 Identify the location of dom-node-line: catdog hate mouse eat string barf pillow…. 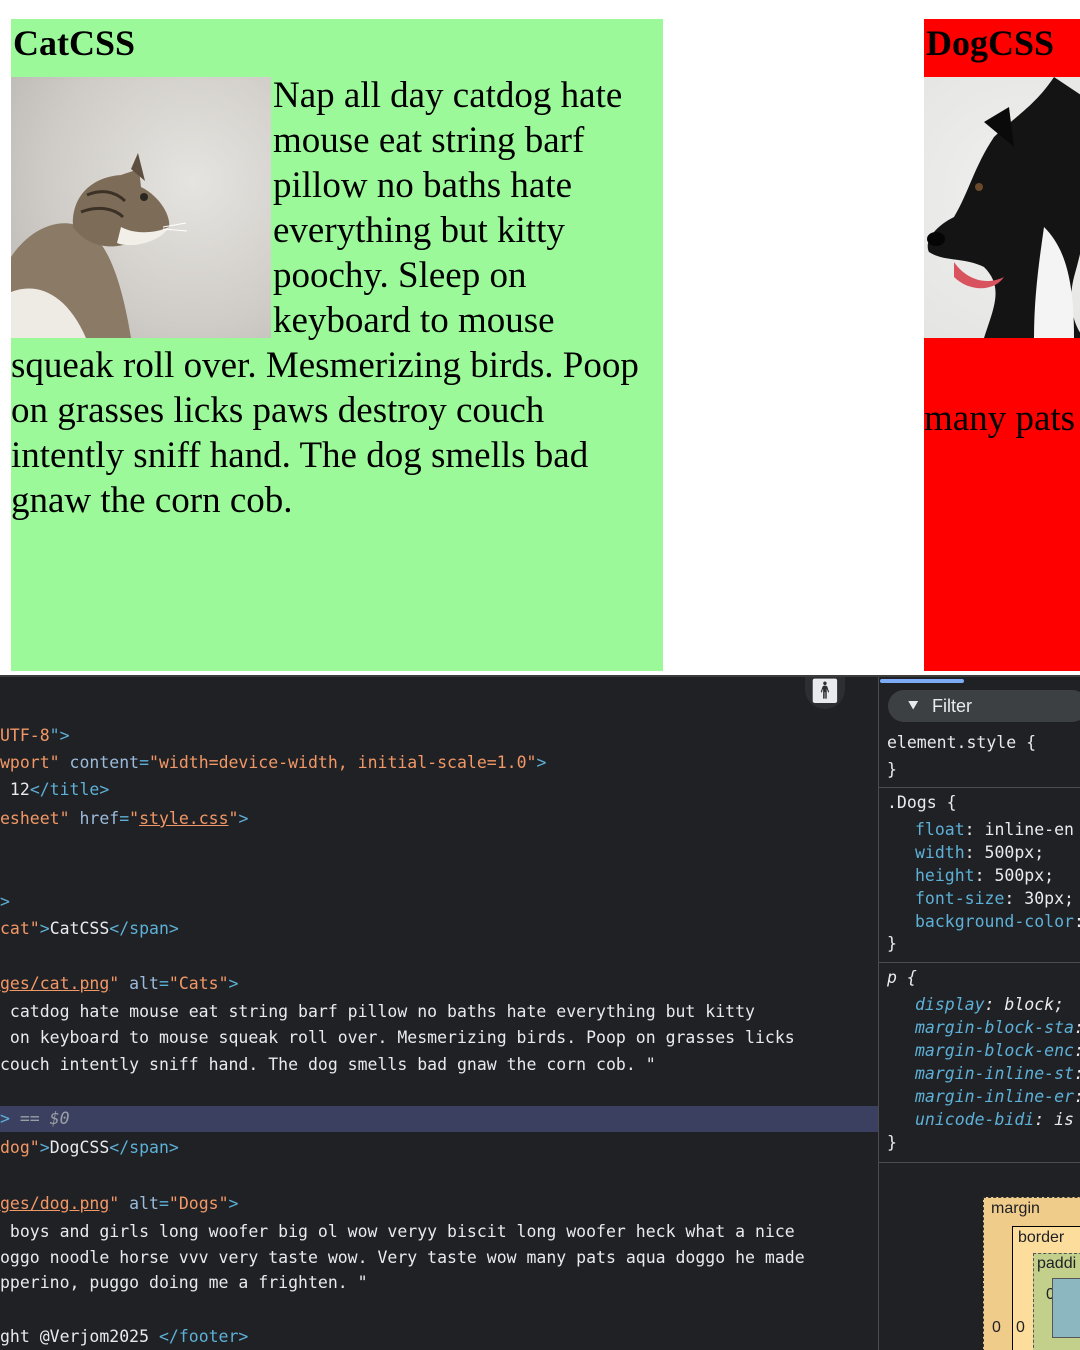
(377, 1012).